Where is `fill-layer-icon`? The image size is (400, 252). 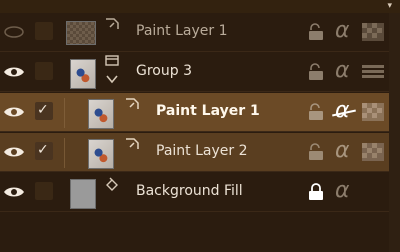 fill-layer-icon is located at coordinates (112, 184).